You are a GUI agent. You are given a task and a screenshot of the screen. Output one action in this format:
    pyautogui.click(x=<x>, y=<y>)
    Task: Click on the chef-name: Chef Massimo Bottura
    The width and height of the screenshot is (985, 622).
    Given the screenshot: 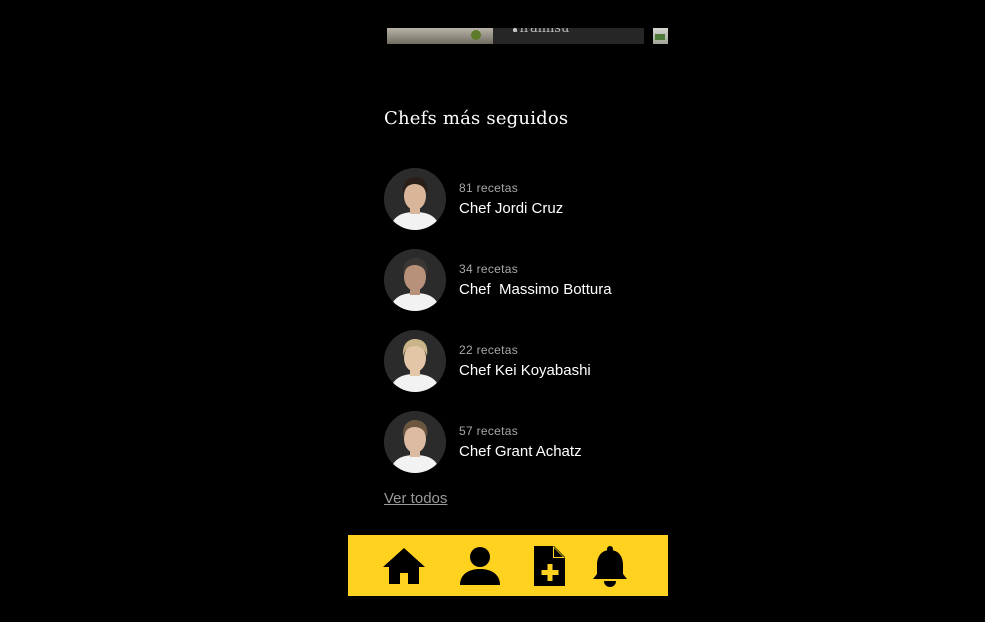 What is the action you would take?
    pyautogui.click(x=535, y=289)
    